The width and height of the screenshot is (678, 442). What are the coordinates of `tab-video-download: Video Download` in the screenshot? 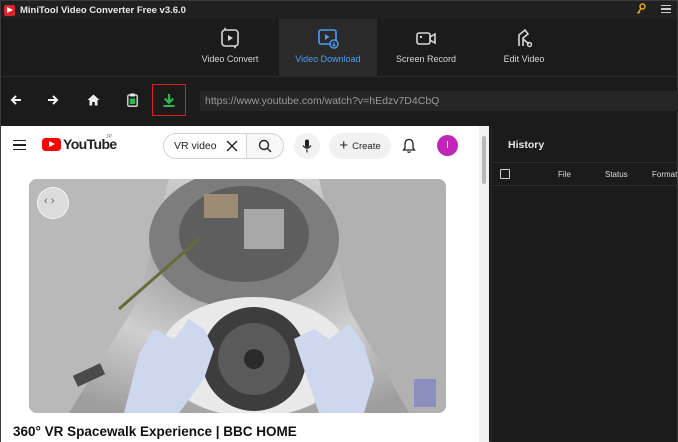 It's located at (328, 47).